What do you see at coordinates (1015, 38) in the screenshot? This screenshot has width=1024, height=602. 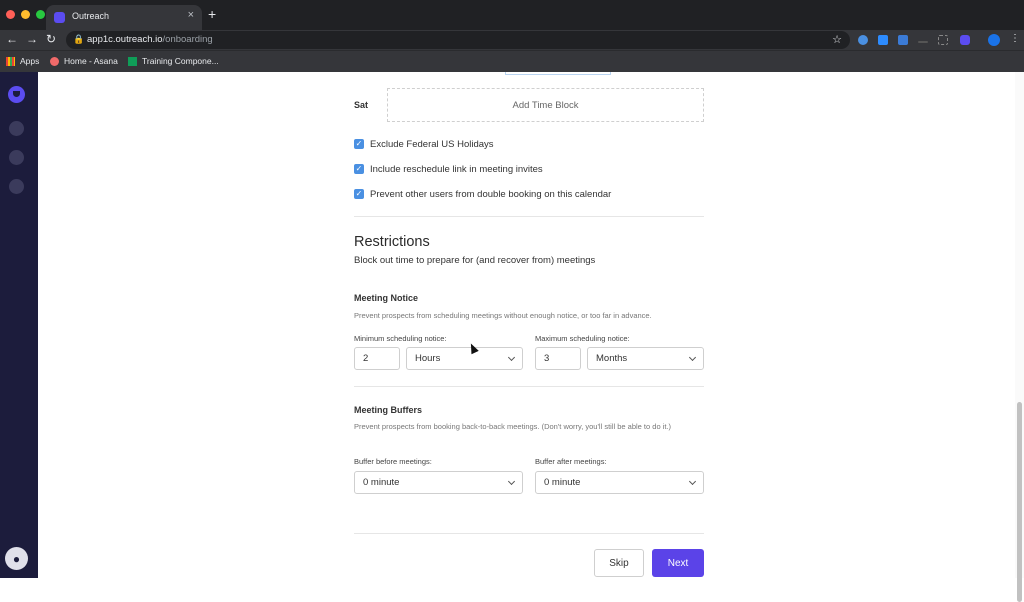 I see `menu-icon: ⋮` at bounding box center [1015, 38].